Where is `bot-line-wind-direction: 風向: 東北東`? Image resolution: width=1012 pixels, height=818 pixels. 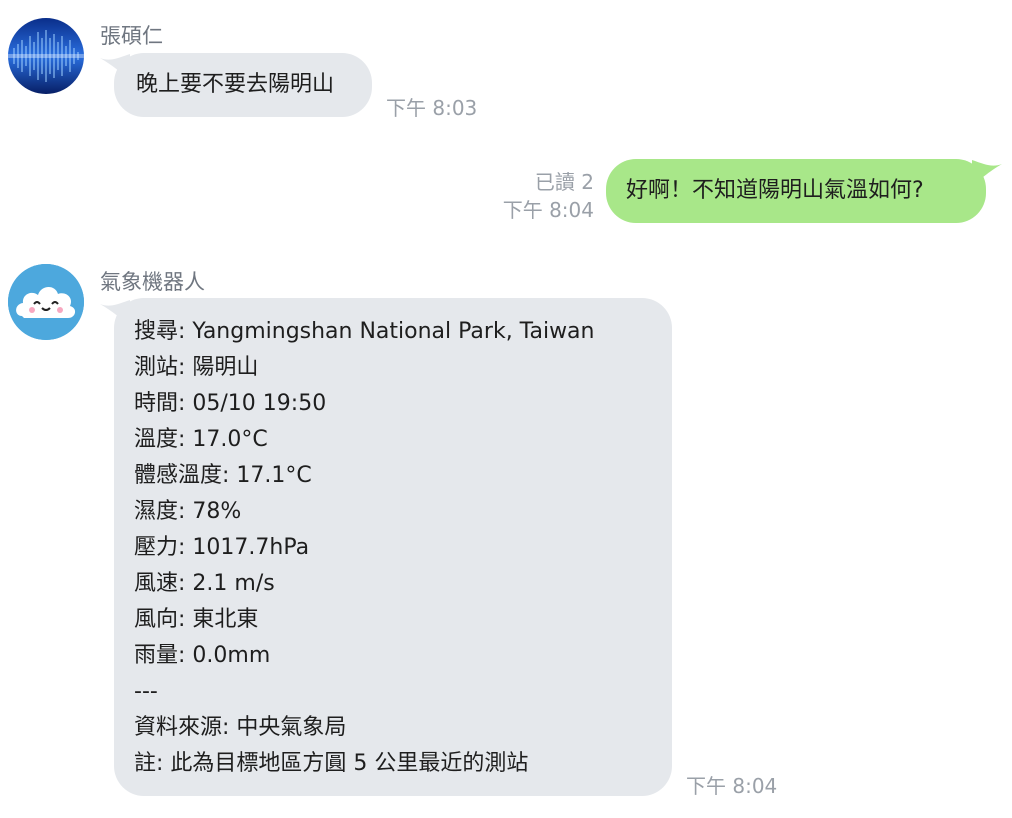 bot-line-wind-direction: 風向: 東北東 is located at coordinates (196, 619).